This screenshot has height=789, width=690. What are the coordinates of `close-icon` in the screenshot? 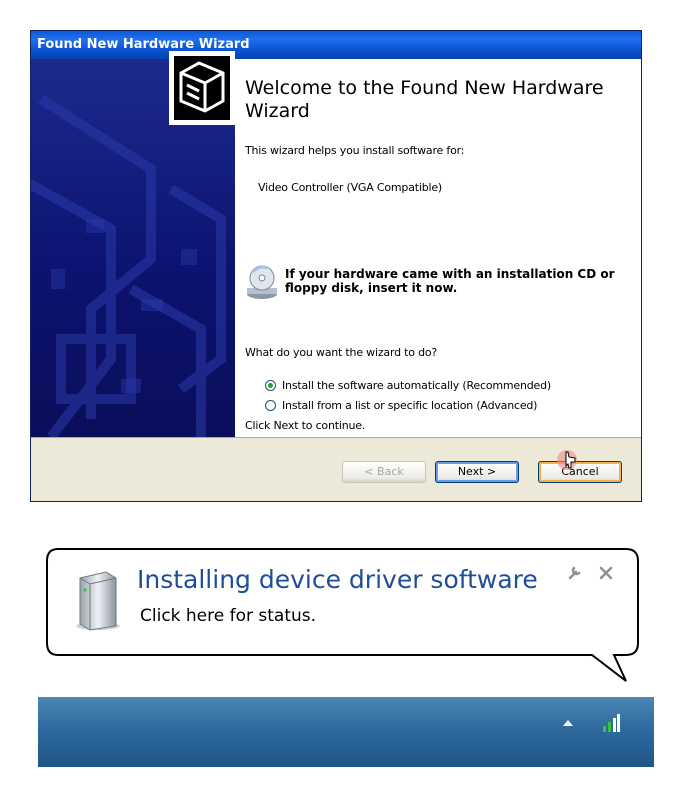 It's located at (606, 573).